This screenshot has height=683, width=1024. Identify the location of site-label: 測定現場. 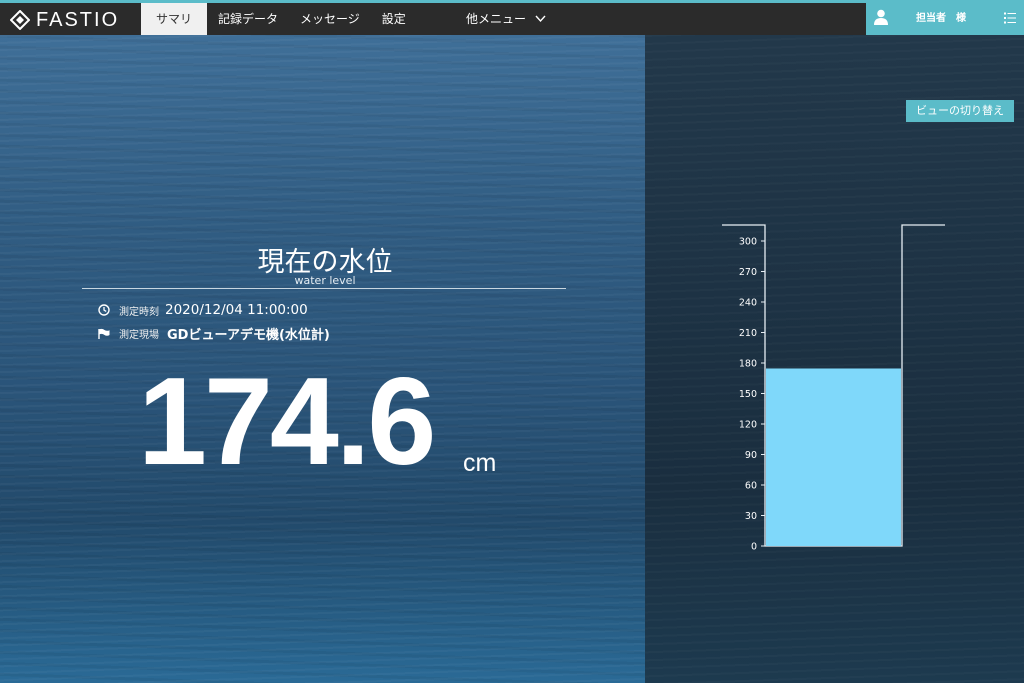
(139, 335).